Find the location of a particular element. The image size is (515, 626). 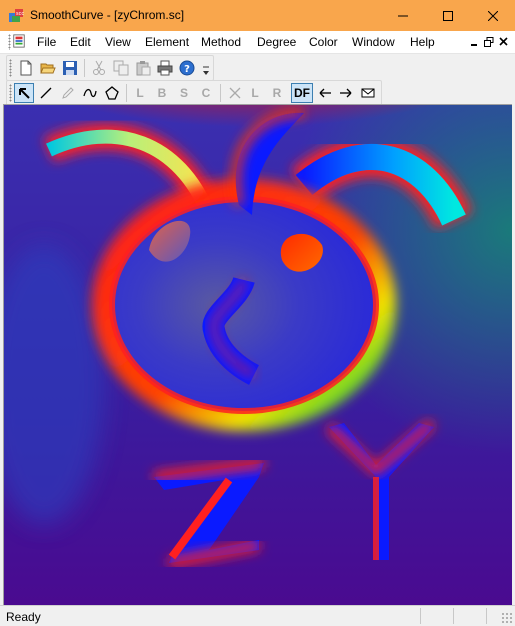

maximize-icon is located at coordinates (447, 15).